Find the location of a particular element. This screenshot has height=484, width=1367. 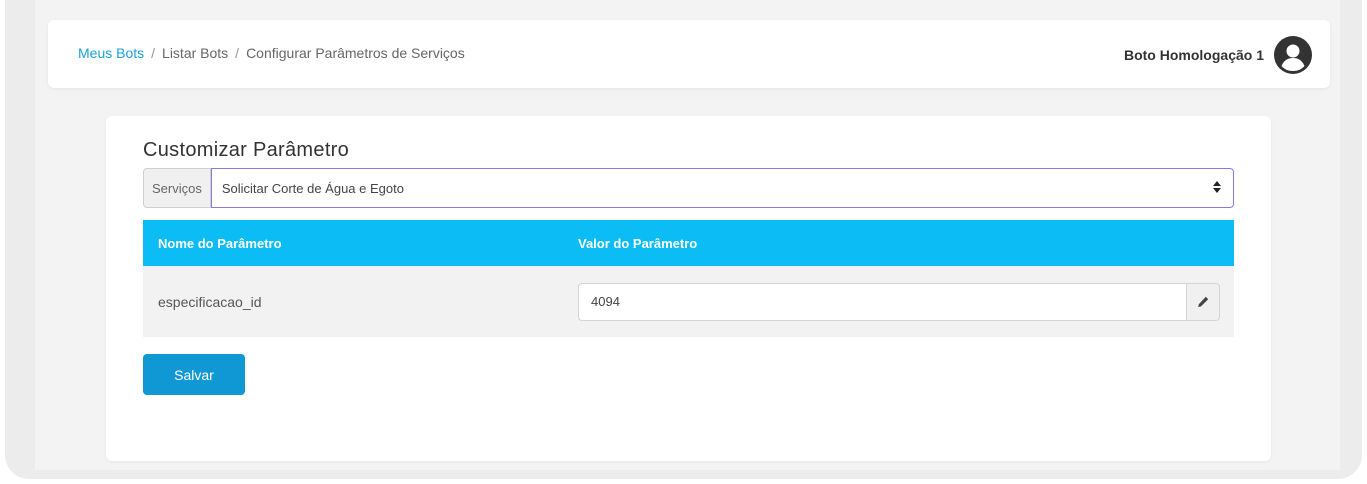

breadcrumb-listar-bots: Listar Bots is located at coordinates (195, 53).